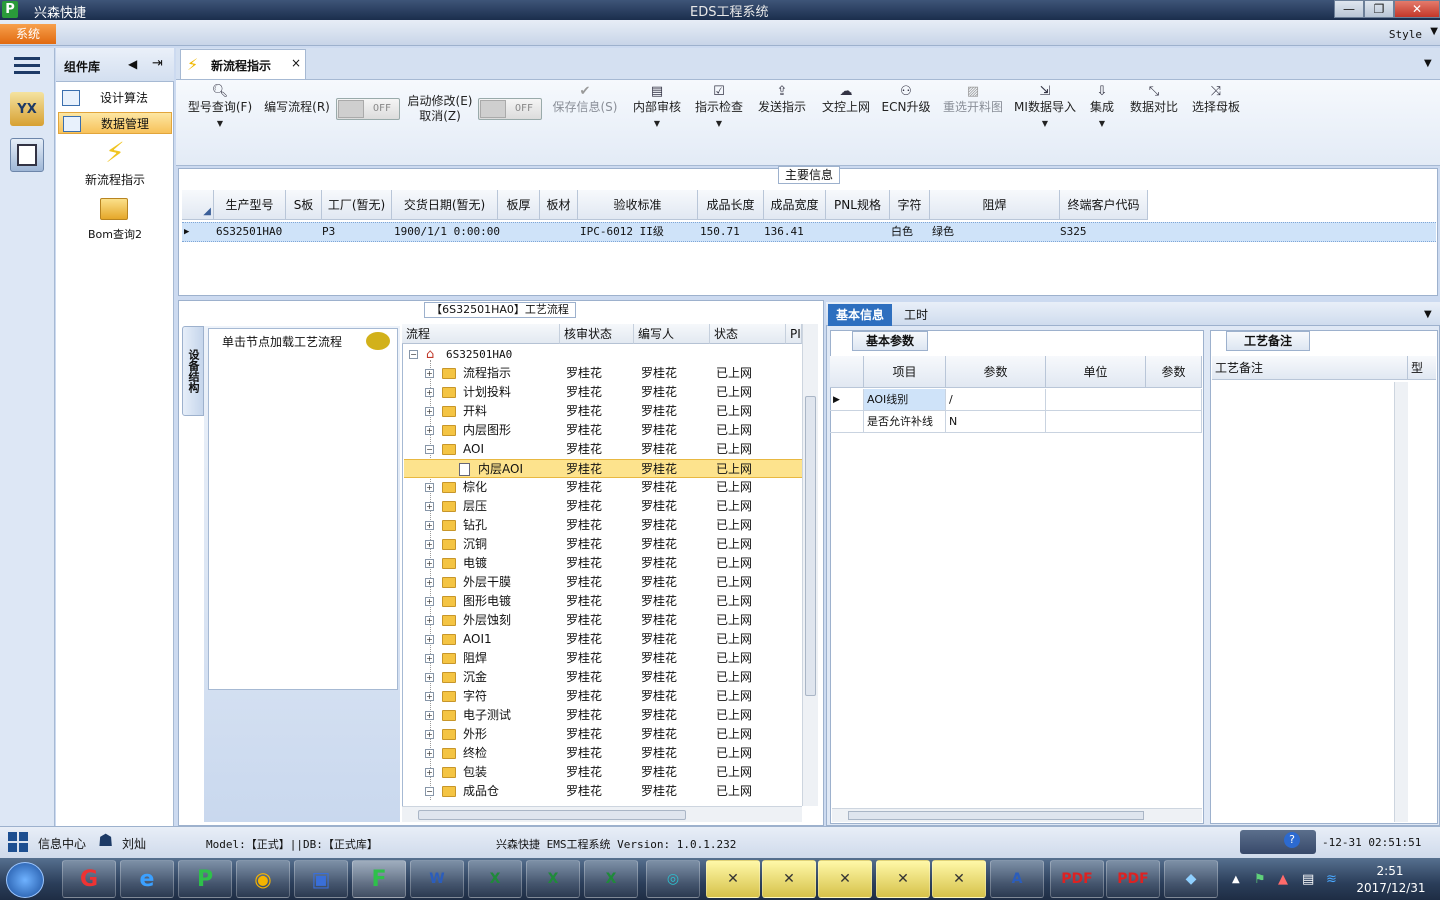 The image size is (1440, 900). Describe the element at coordinates (719, 107) in the screenshot. I see `instruction-check-button: ☑ 指示检查 ▼` at that location.